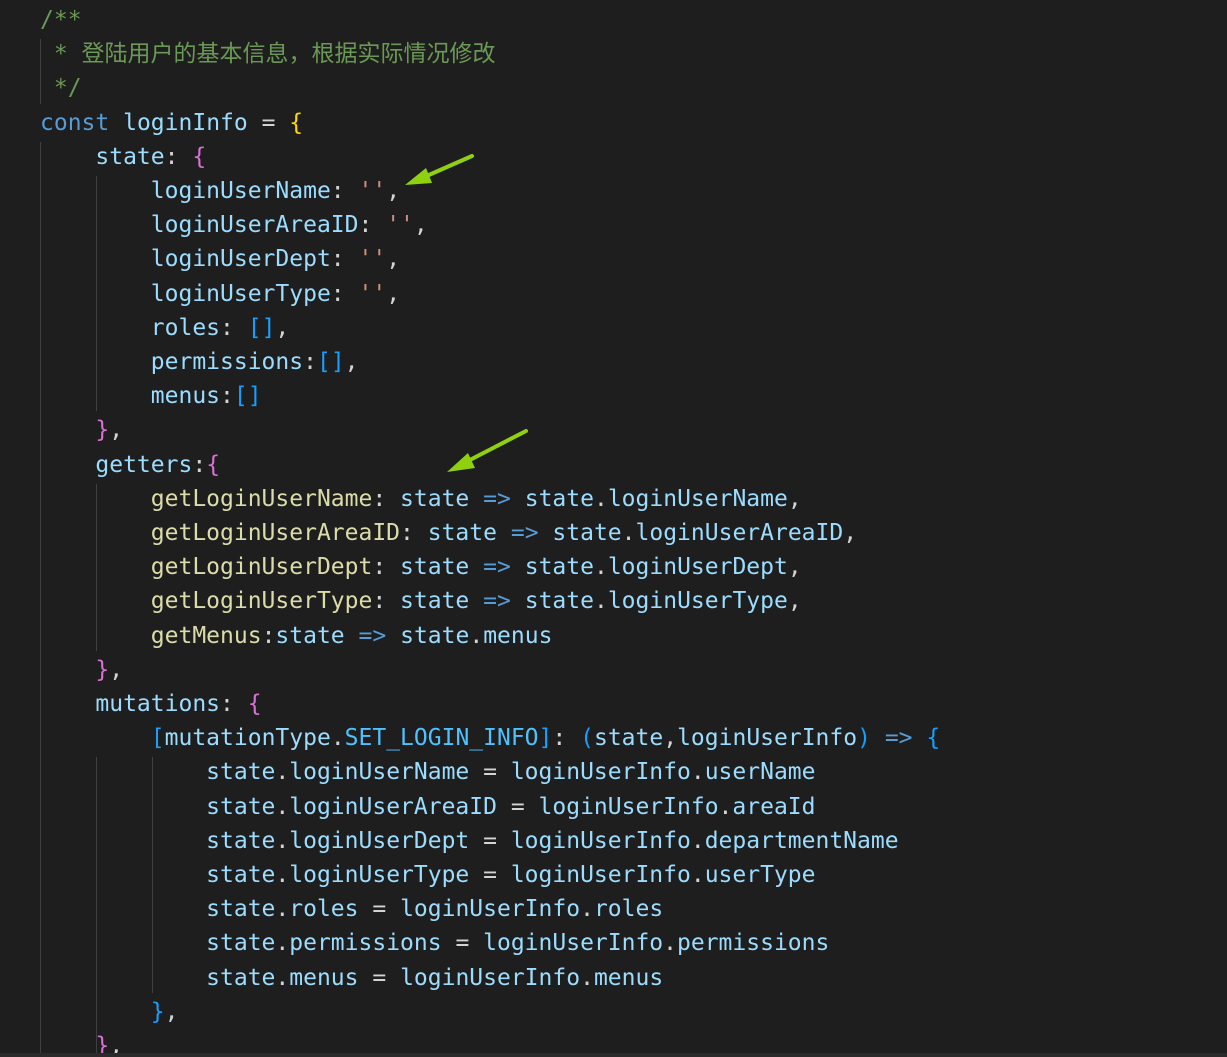 The height and width of the screenshot is (1057, 1227). Describe the element at coordinates (206, 567) in the screenshot. I see `code-token: getLoginUserDept` at that location.